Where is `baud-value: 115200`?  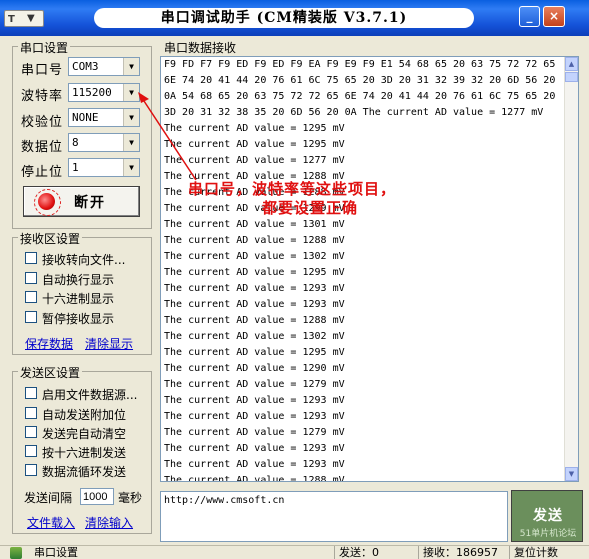
baud-value: 115200 is located at coordinates (92, 92).